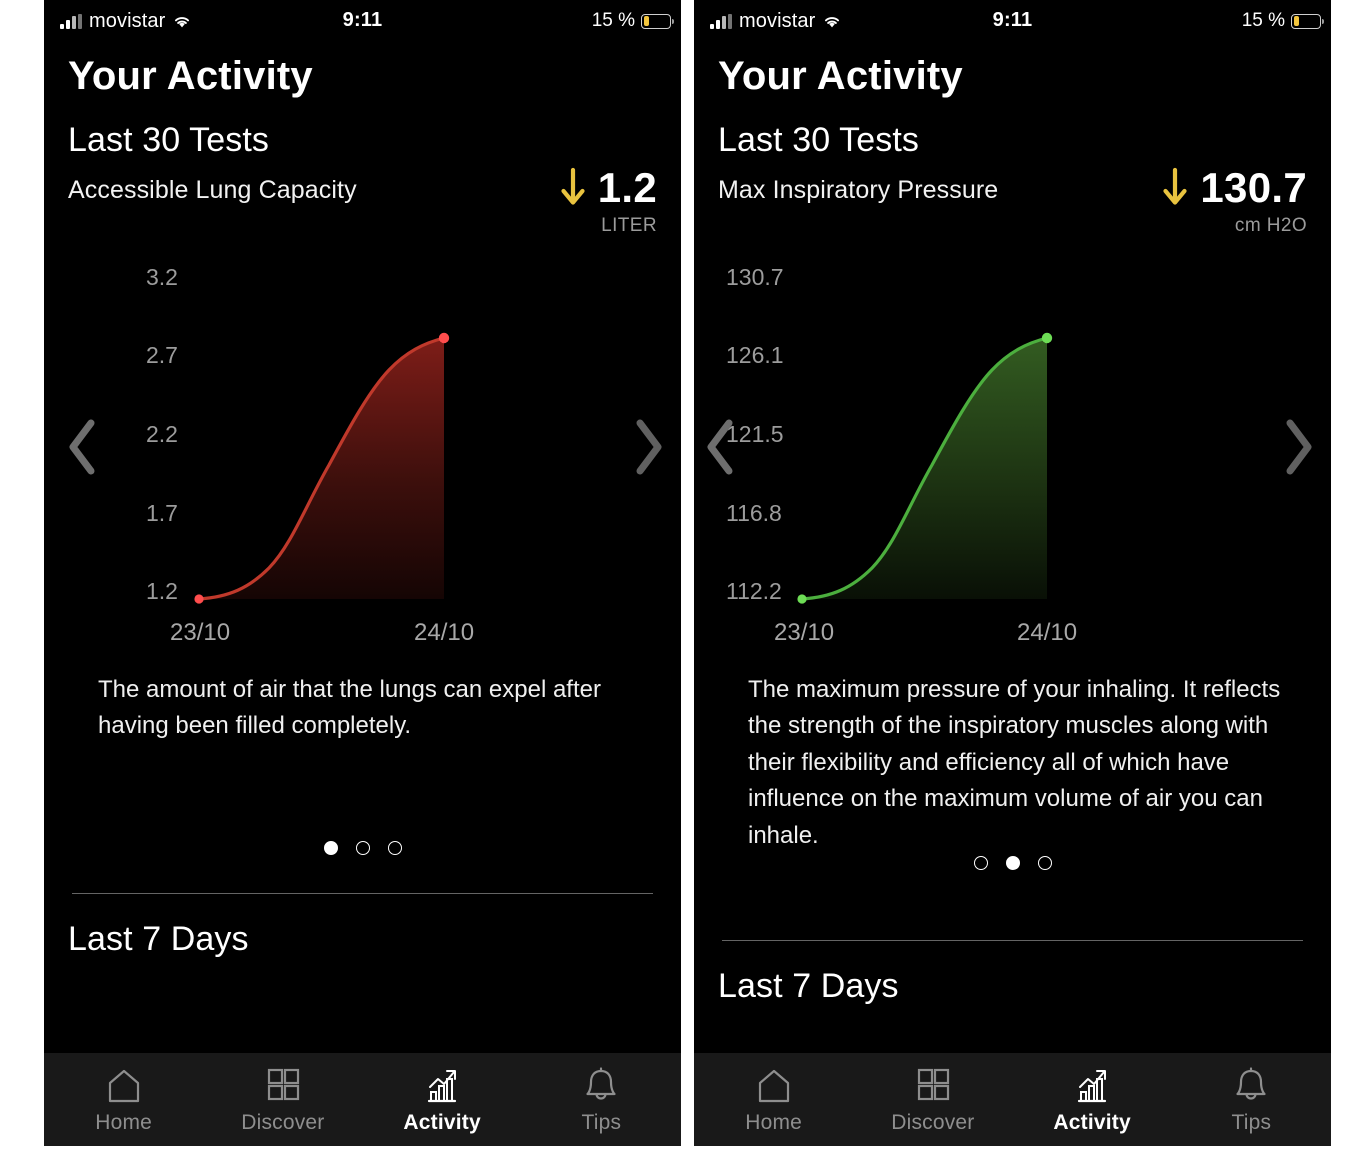  What do you see at coordinates (627, 187) in the screenshot?
I see `metric-value: 1.2` at bounding box center [627, 187].